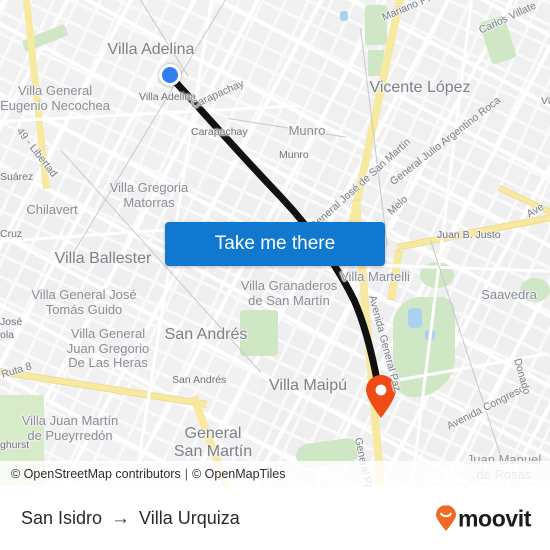 The width and height of the screenshot is (550, 550). Describe the element at coordinates (121, 518) in the screenshot. I see `arrow-right-icon: →` at that location.